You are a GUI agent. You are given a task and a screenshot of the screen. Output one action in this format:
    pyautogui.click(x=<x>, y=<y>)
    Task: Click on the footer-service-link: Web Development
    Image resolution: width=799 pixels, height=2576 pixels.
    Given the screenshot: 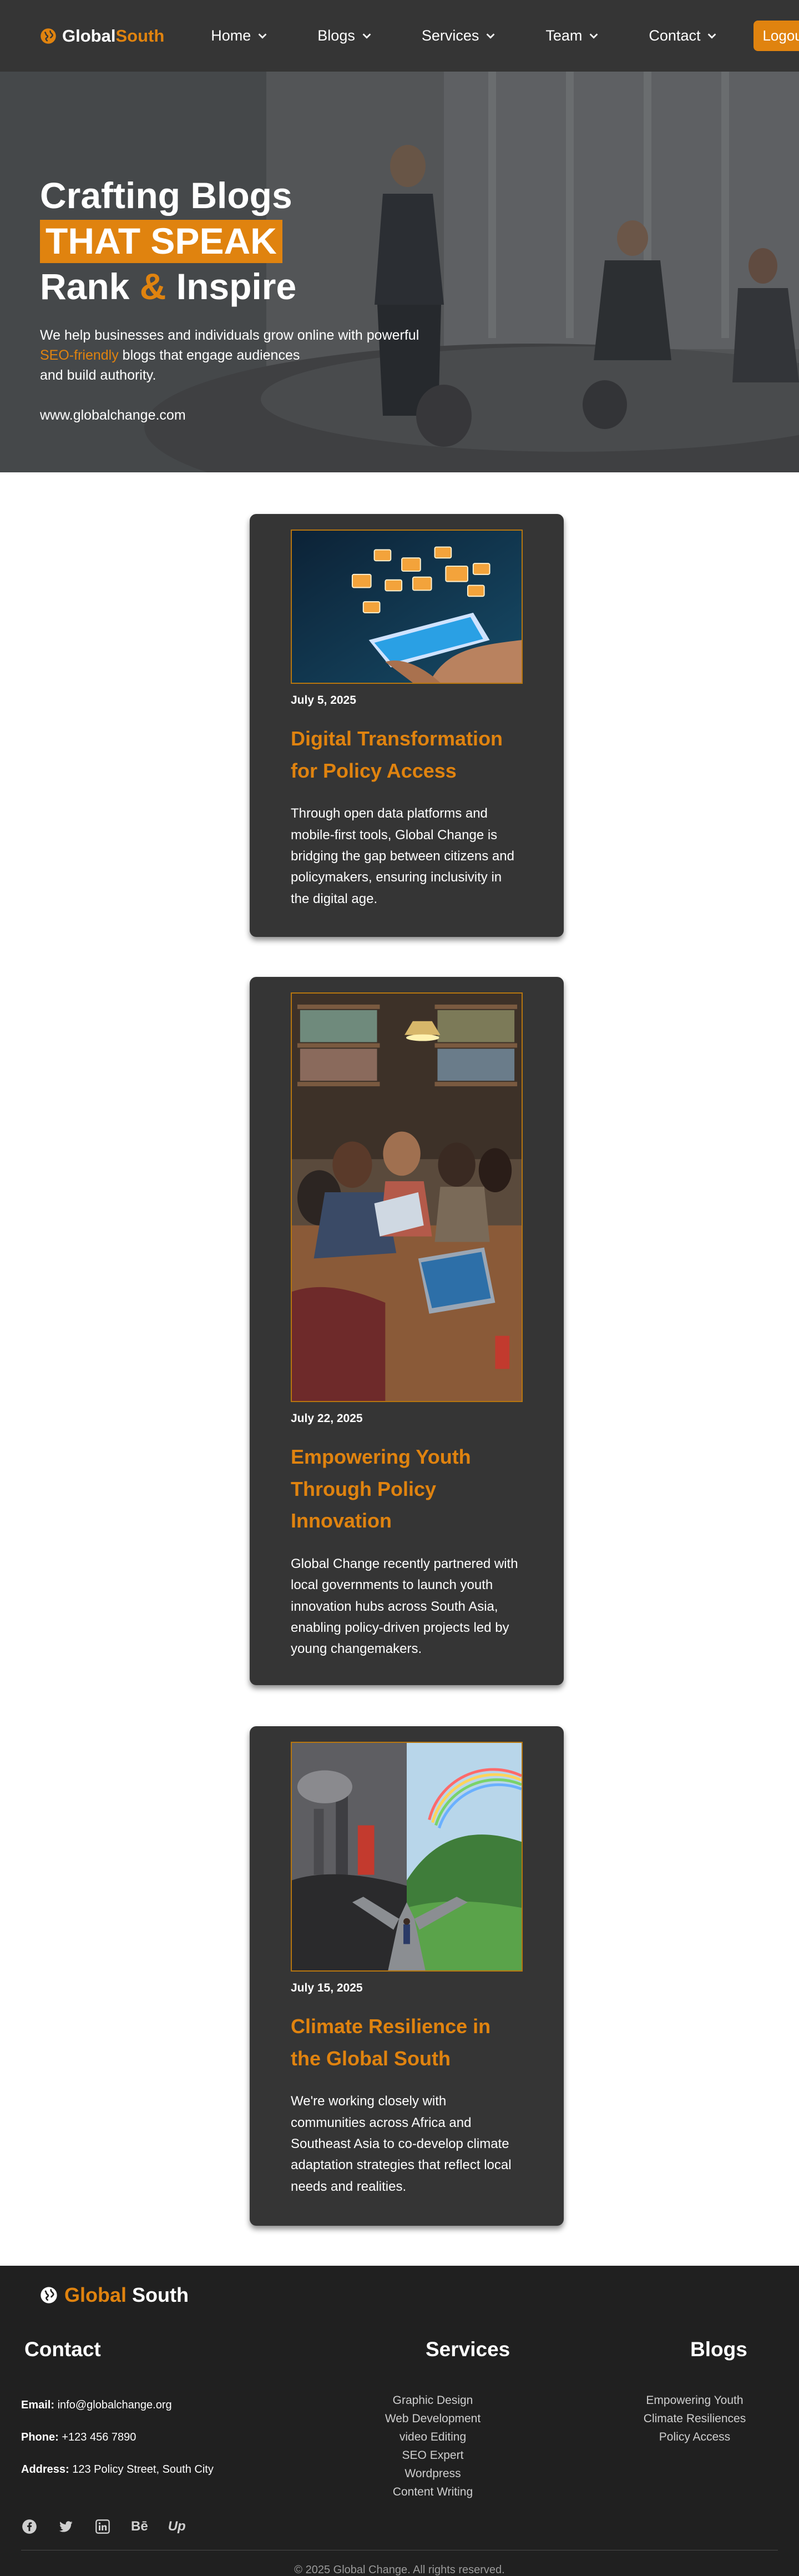 What is the action you would take?
    pyautogui.click(x=433, y=2418)
    